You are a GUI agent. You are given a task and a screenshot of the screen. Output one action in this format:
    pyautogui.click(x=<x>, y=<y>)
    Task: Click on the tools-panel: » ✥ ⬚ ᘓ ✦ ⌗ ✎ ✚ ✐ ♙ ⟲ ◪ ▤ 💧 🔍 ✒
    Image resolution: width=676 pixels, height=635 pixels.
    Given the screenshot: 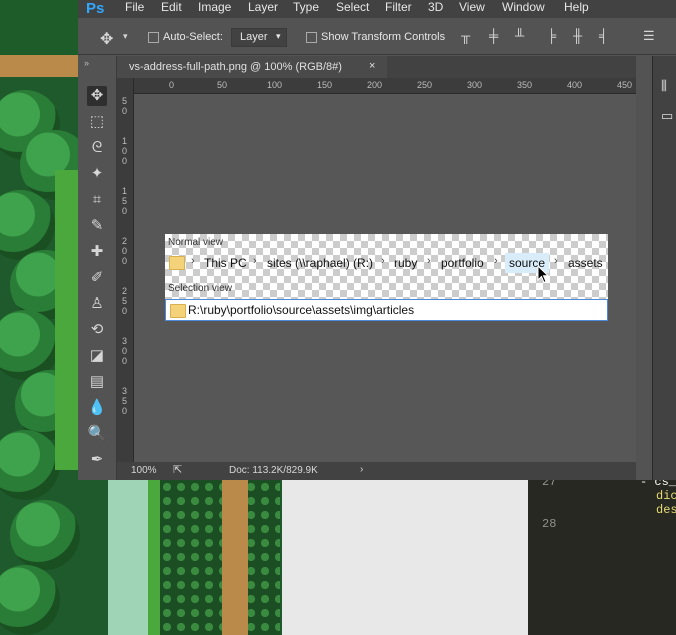 What is the action you would take?
    pyautogui.click(x=97, y=268)
    